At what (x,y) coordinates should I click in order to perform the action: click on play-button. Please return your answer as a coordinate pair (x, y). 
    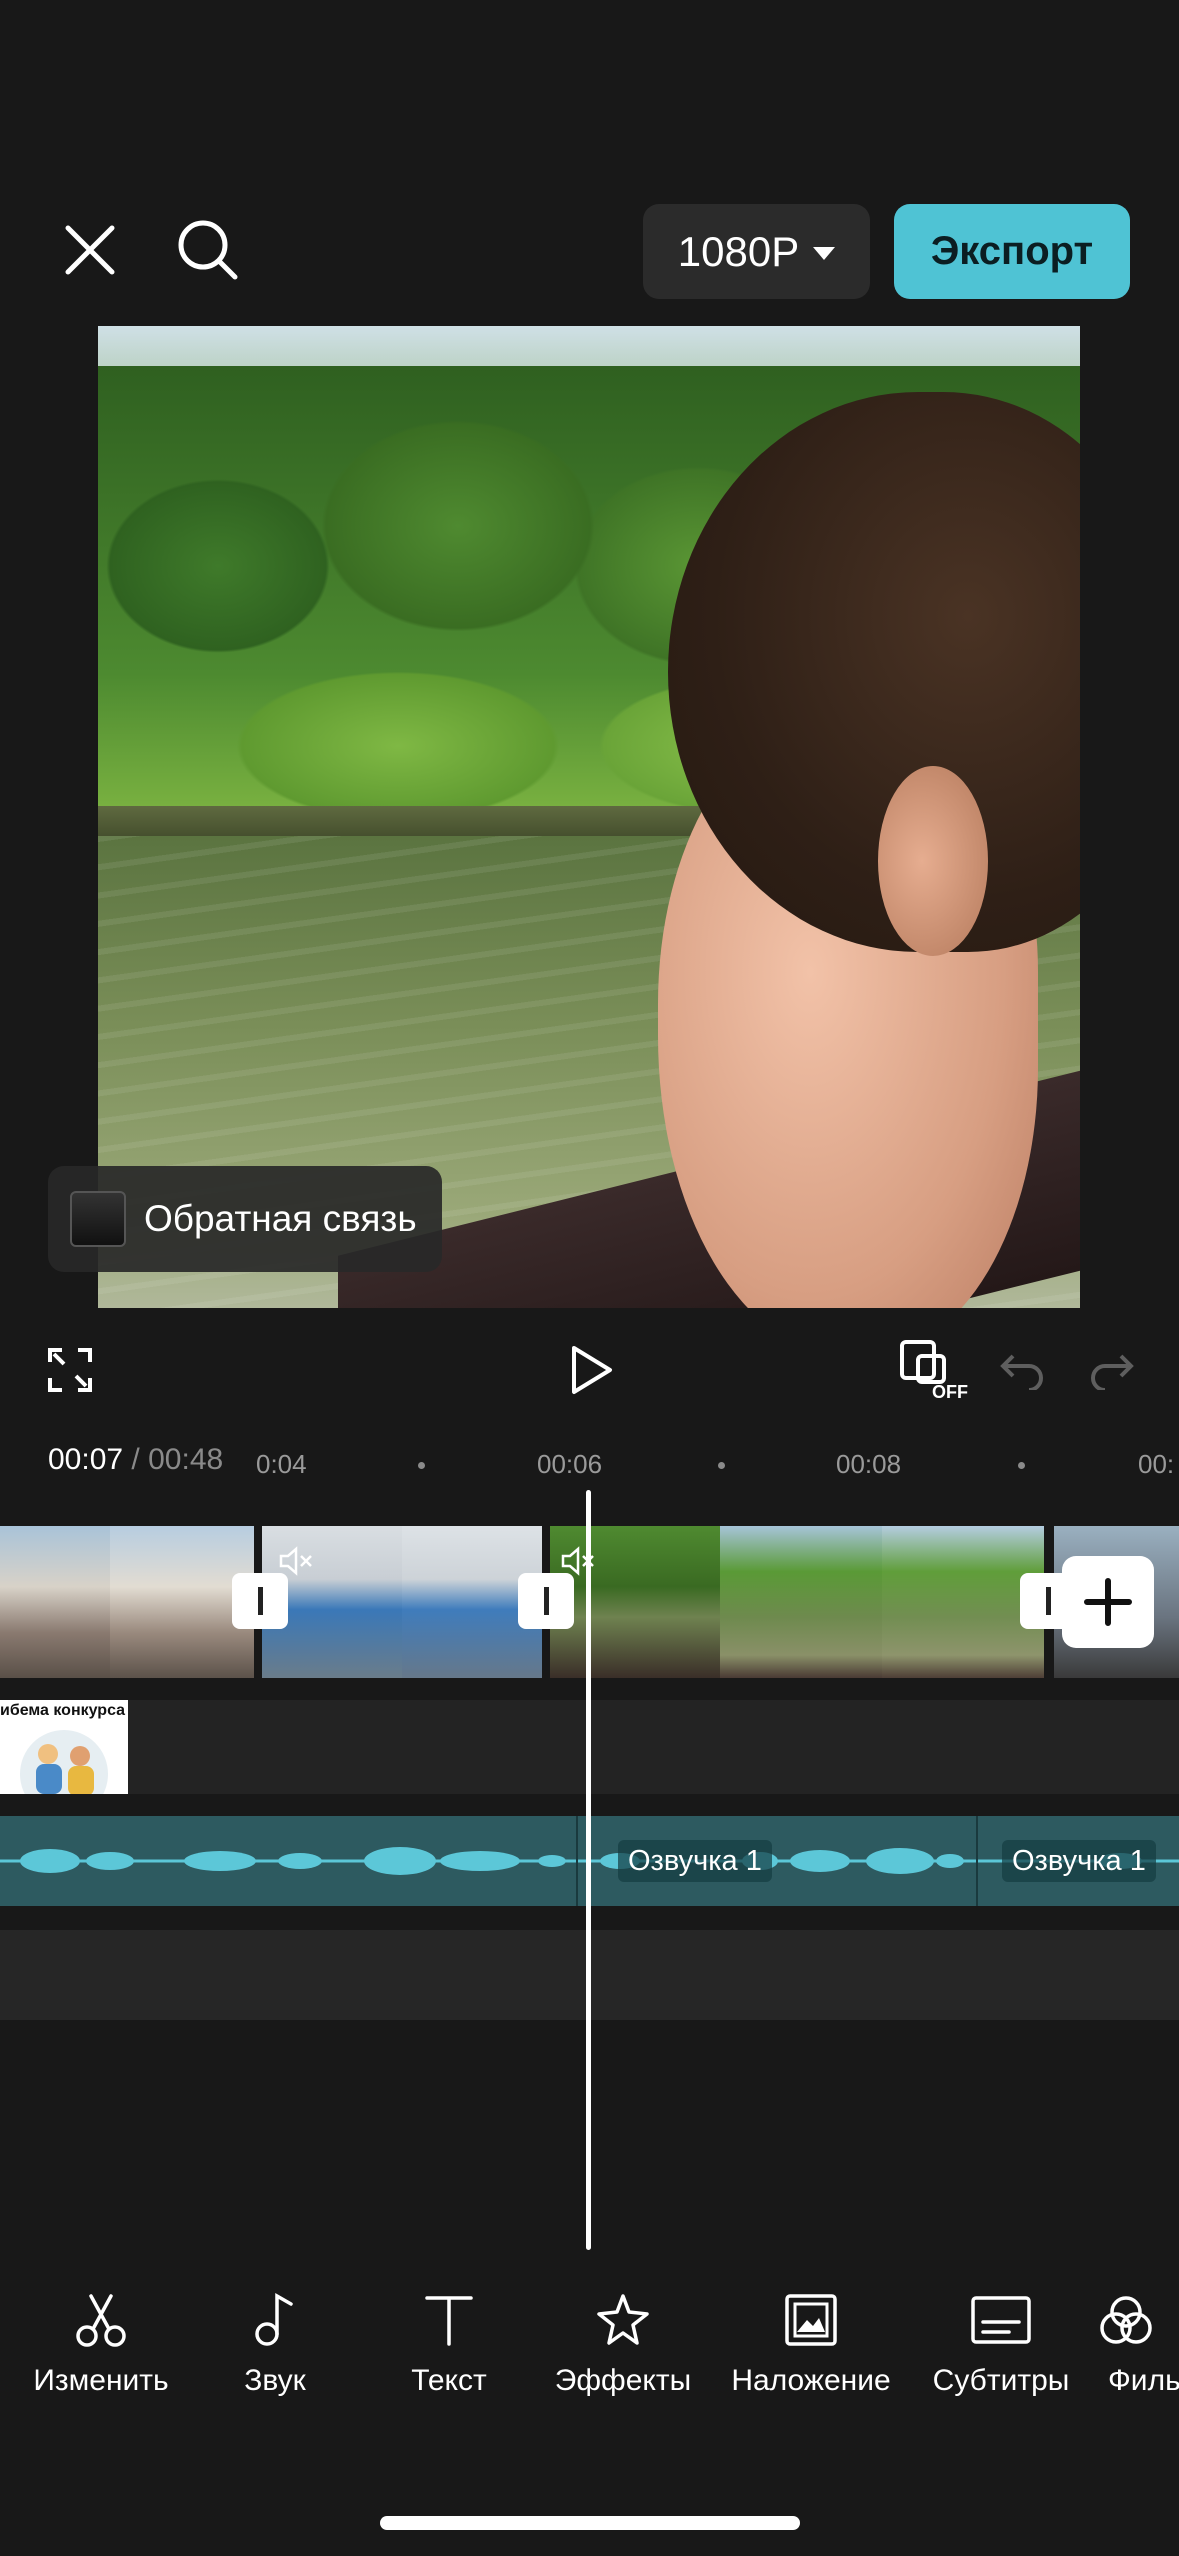
    Looking at the image, I should click on (591, 1370).